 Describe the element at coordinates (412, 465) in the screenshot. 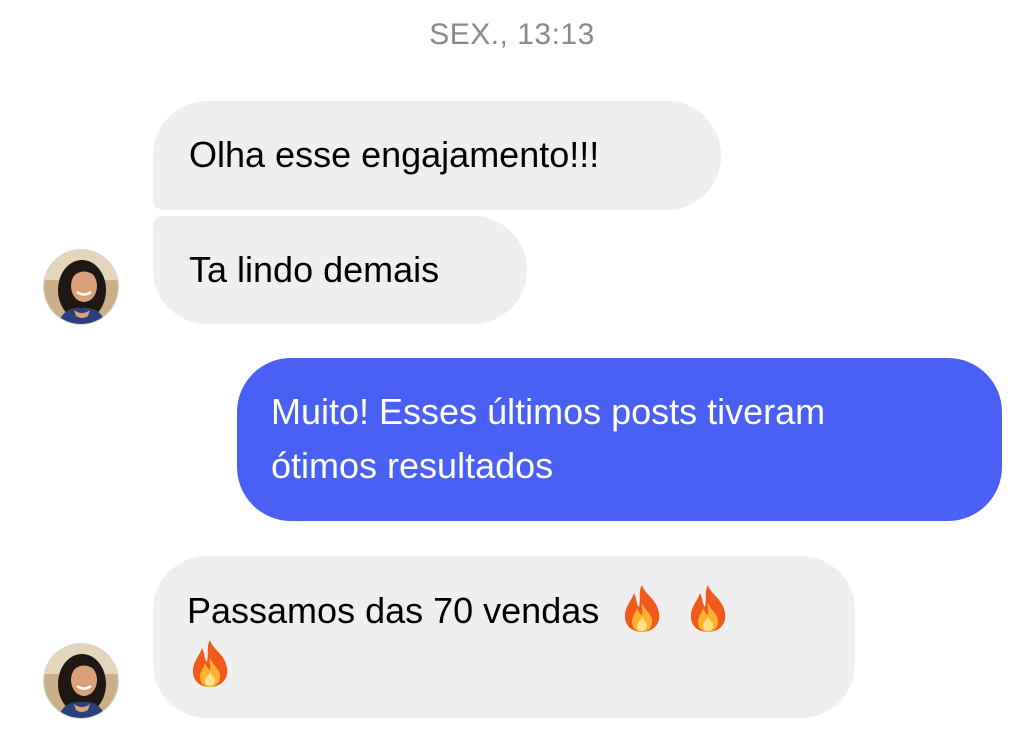

I see `message-text-line: ótimos resultados` at that location.